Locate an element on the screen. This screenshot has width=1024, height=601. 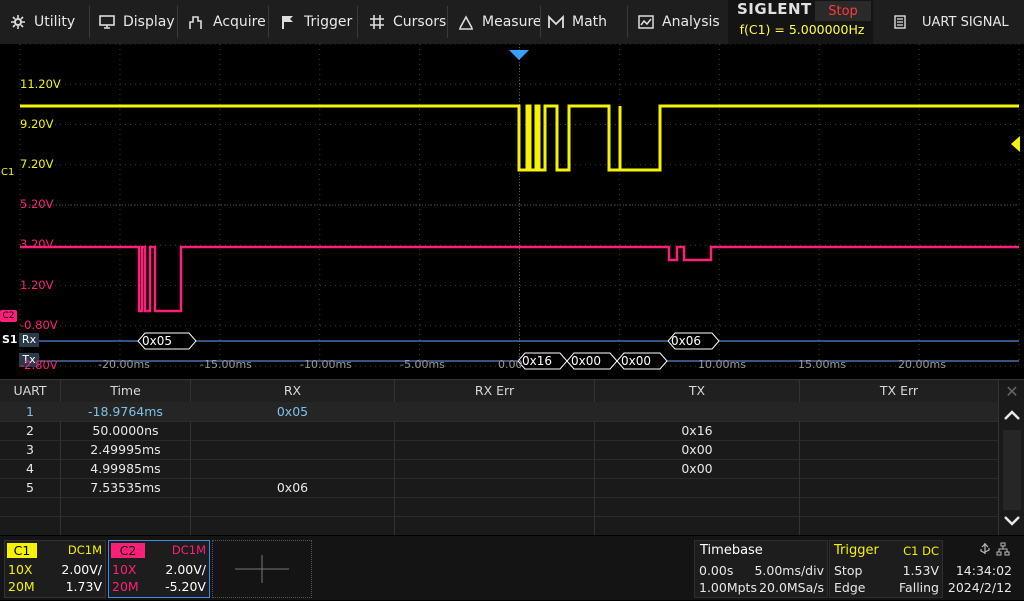
c2-channel-info: C2 DC1M 10X 2.00V/ 20M -5.20V is located at coordinates (159, 569).